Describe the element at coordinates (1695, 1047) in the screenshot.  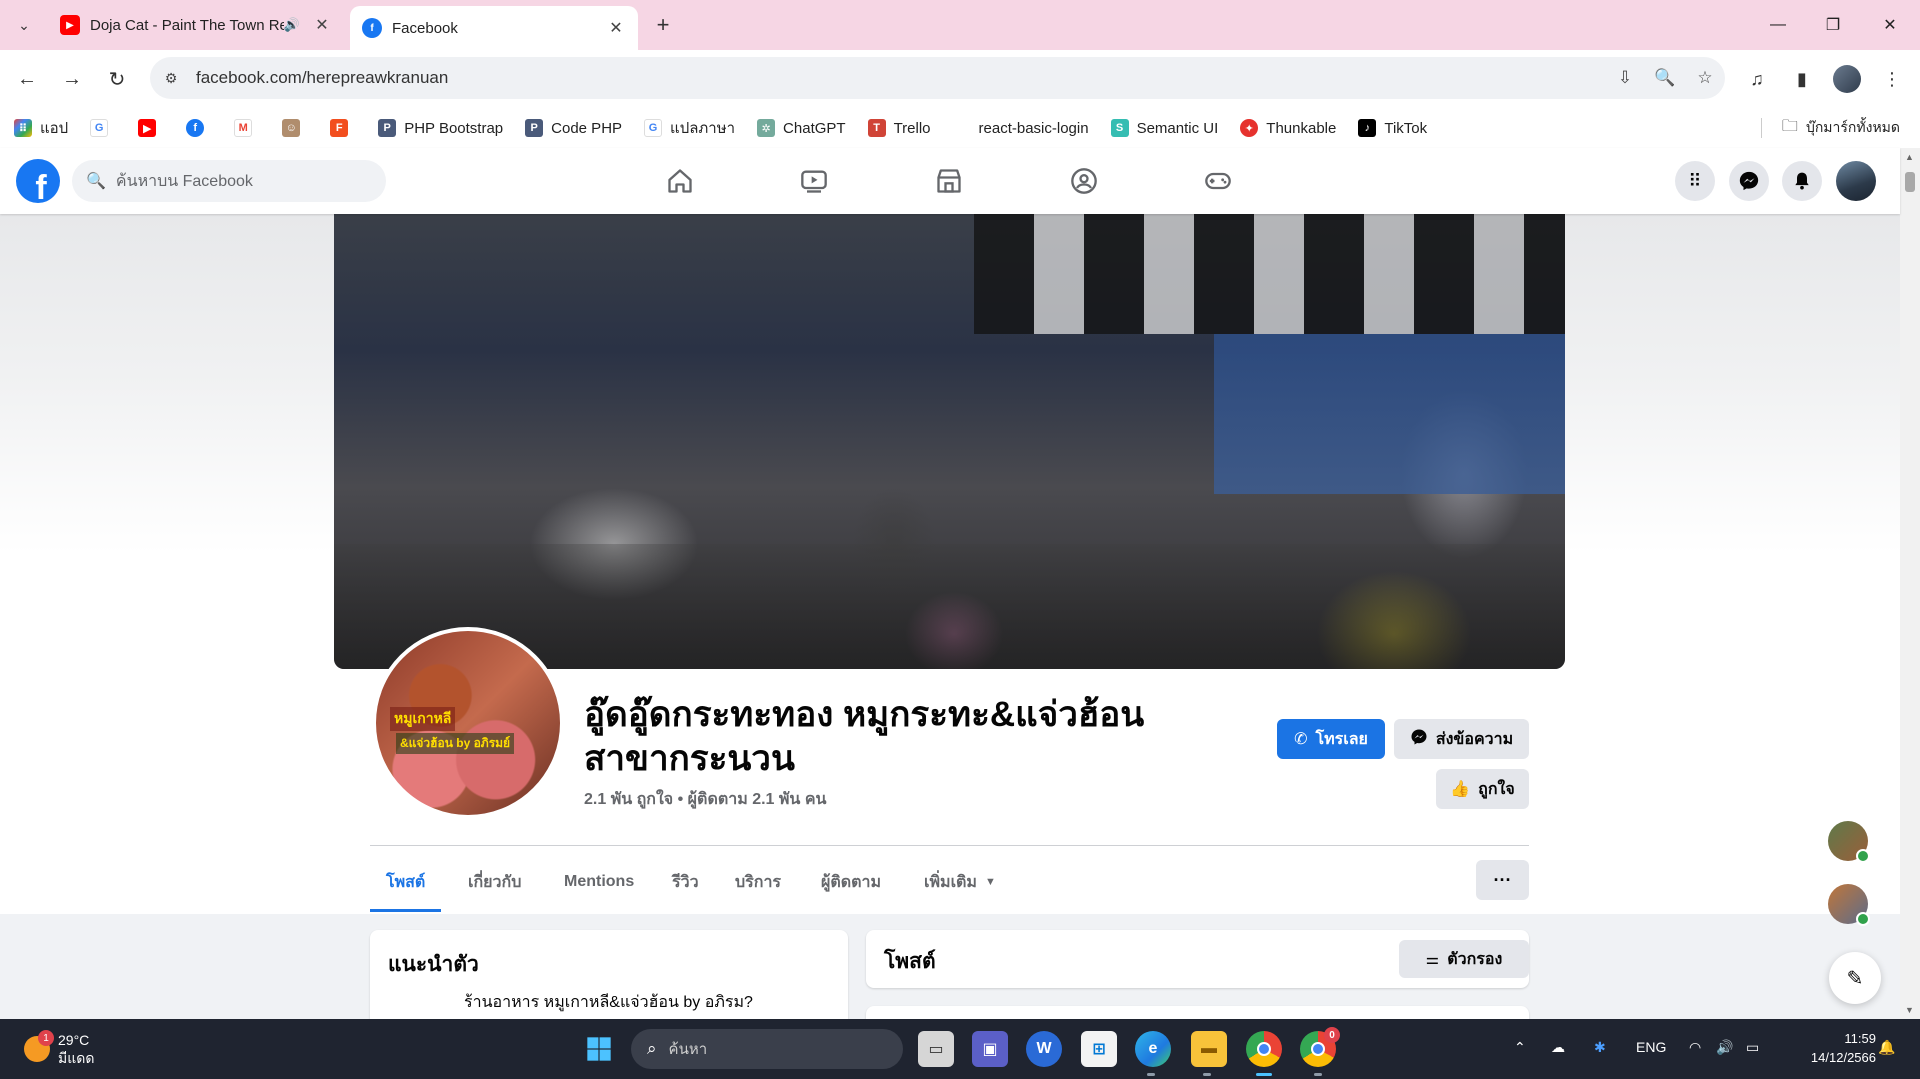
I see `wifi-icon: ◠` at that location.